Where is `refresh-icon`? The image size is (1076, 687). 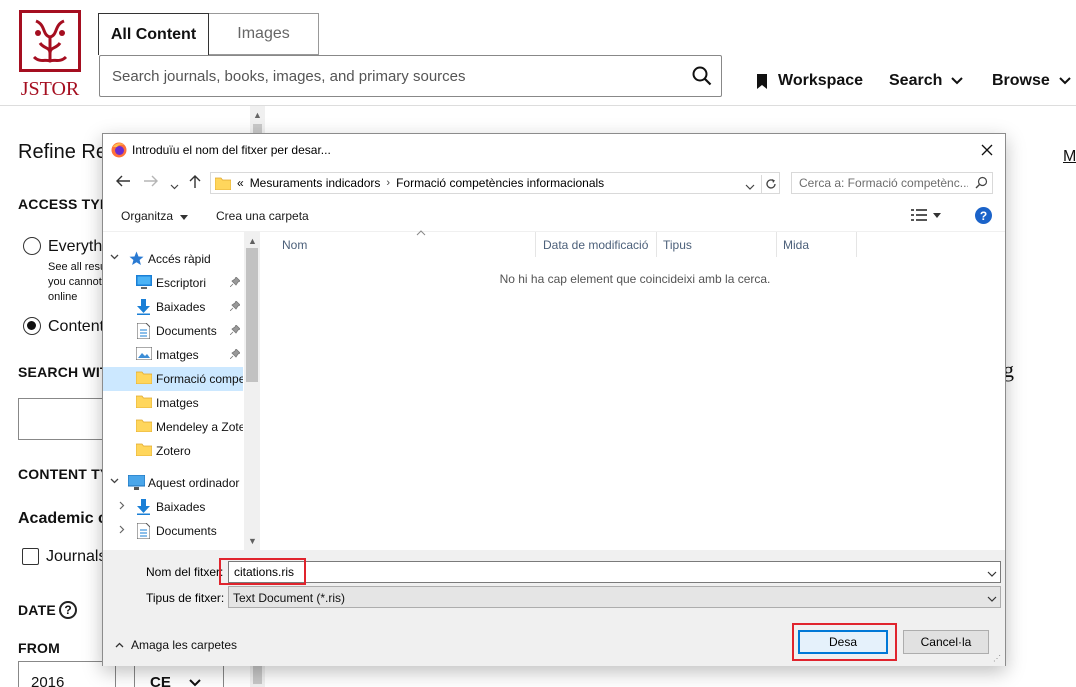
refresh-icon is located at coordinates (770, 184).